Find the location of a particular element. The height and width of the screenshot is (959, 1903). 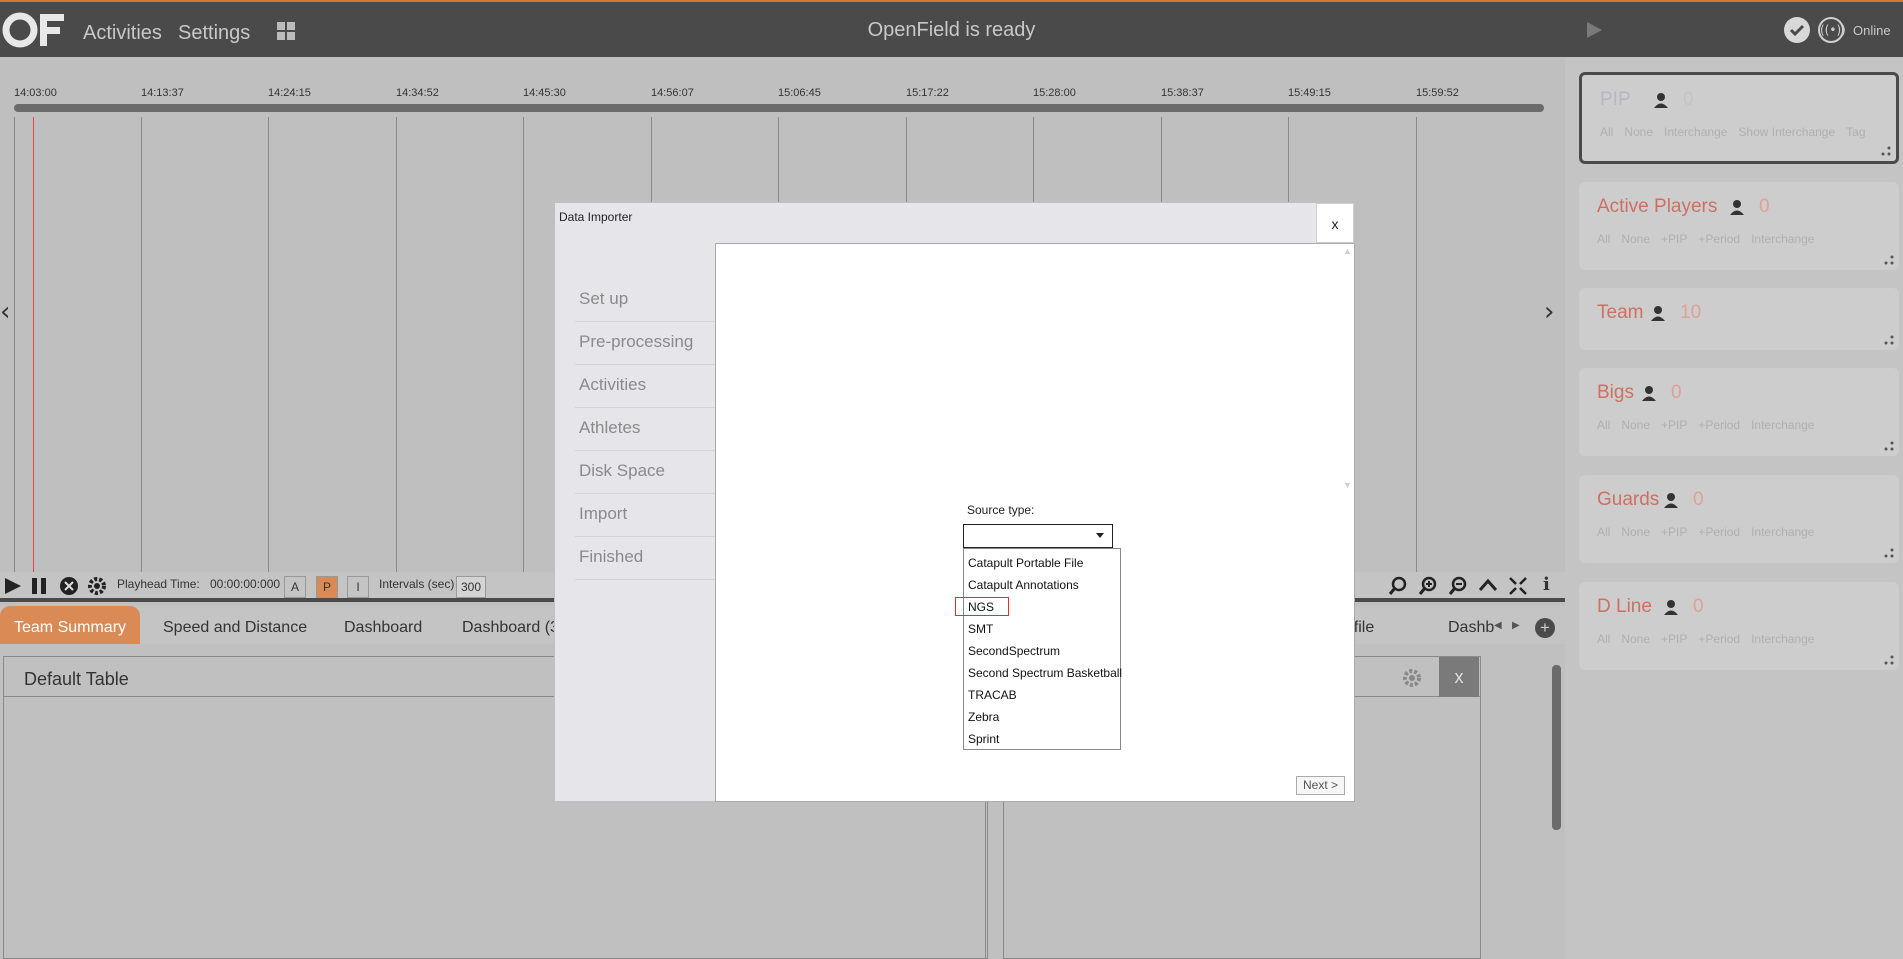

source-type-select is located at coordinates (1038, 536).